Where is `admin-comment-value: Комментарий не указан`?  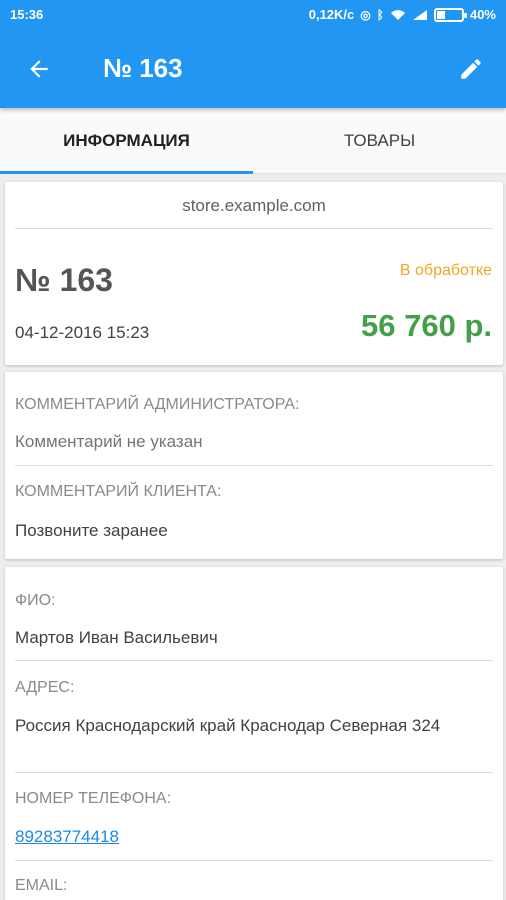 admin-comment-value: Комментарий не указан is located at coordinates (109, 441).